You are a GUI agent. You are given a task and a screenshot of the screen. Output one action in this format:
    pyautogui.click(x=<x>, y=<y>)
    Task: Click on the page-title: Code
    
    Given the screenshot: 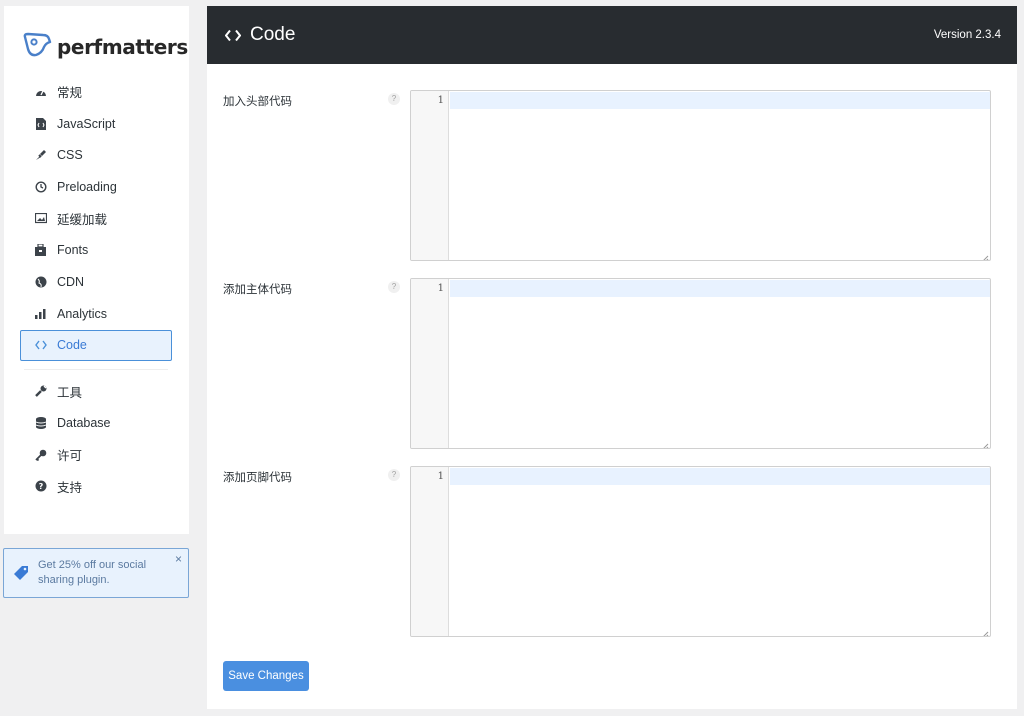 What is the action you would take?
    pyautogui.click(x=260, y=35)
    